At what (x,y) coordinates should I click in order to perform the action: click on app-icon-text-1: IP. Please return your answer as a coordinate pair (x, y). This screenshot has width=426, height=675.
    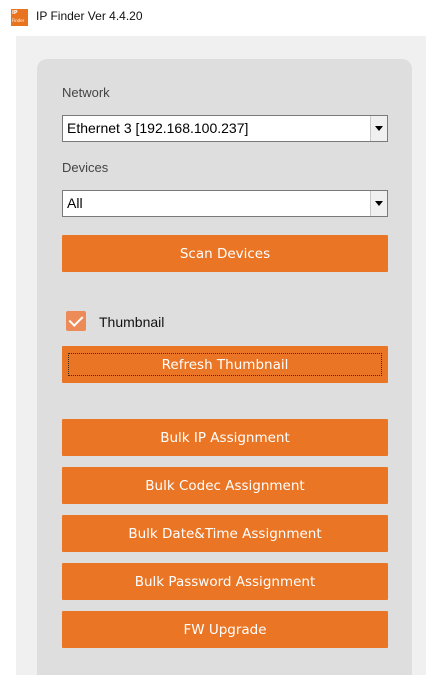
    Looking at the image, I should click on (15, 13).